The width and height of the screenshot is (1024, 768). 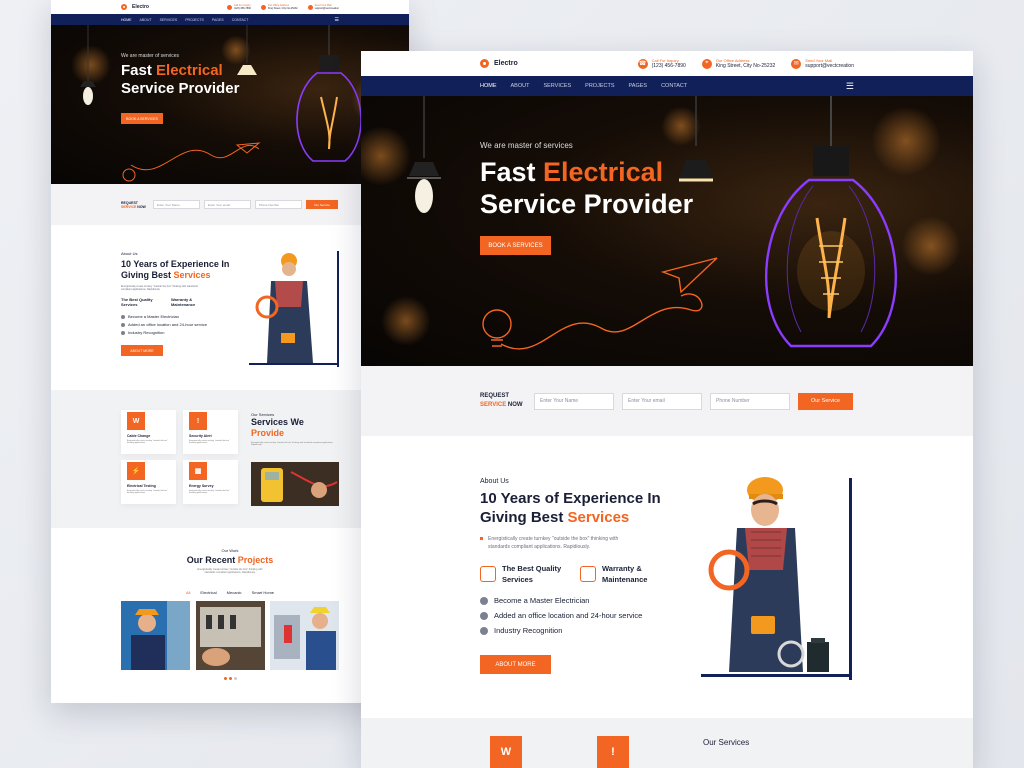 I want to click on filter-mecanic: Mecanic, so click(x=234, y=592).